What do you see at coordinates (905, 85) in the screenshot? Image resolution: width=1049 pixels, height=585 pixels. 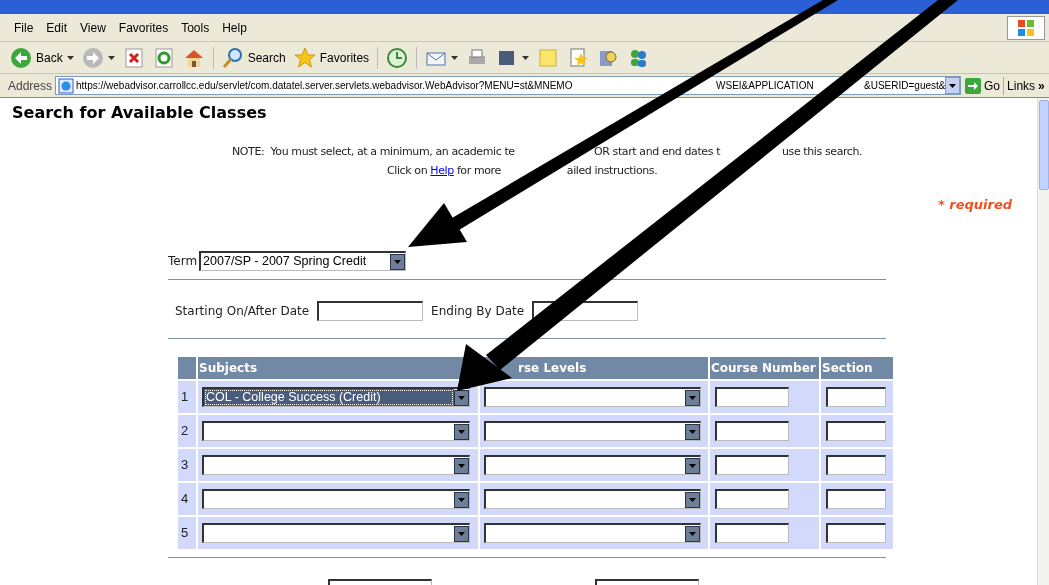 I see `url-text: &USERID=guest&` at bounding box center [905, 85].